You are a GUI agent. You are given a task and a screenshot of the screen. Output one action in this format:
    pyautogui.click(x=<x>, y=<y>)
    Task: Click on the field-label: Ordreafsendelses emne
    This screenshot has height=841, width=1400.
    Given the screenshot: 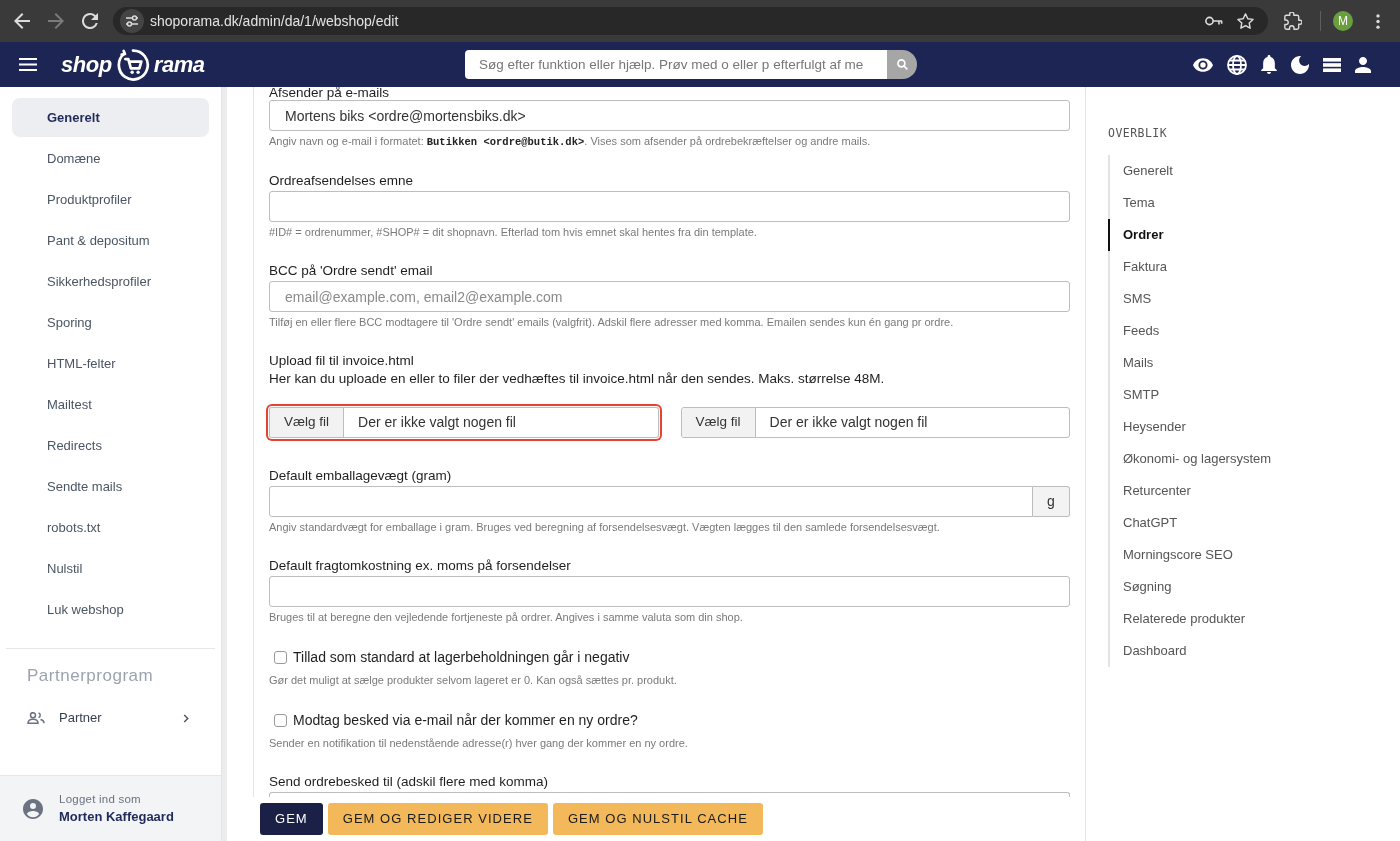 What is the action you would take?
    pyautogui.click(x=342, y=181)
    